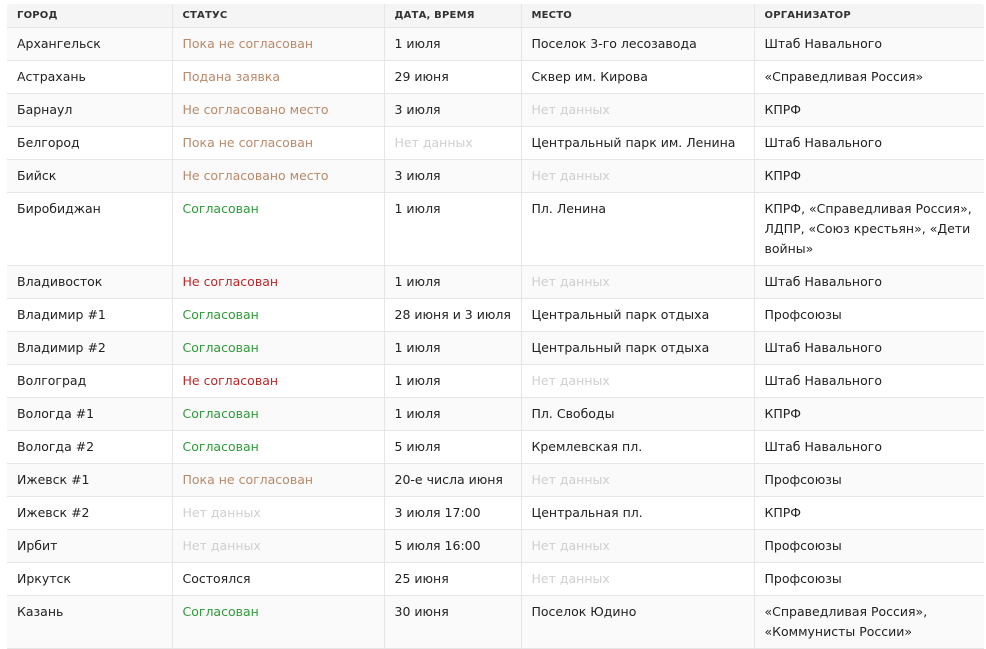 Image resolution: width=986 pixels, height=649 pixels. I want to click on cell-place: Поселок 3-го лесозавода, so click(638, 44).